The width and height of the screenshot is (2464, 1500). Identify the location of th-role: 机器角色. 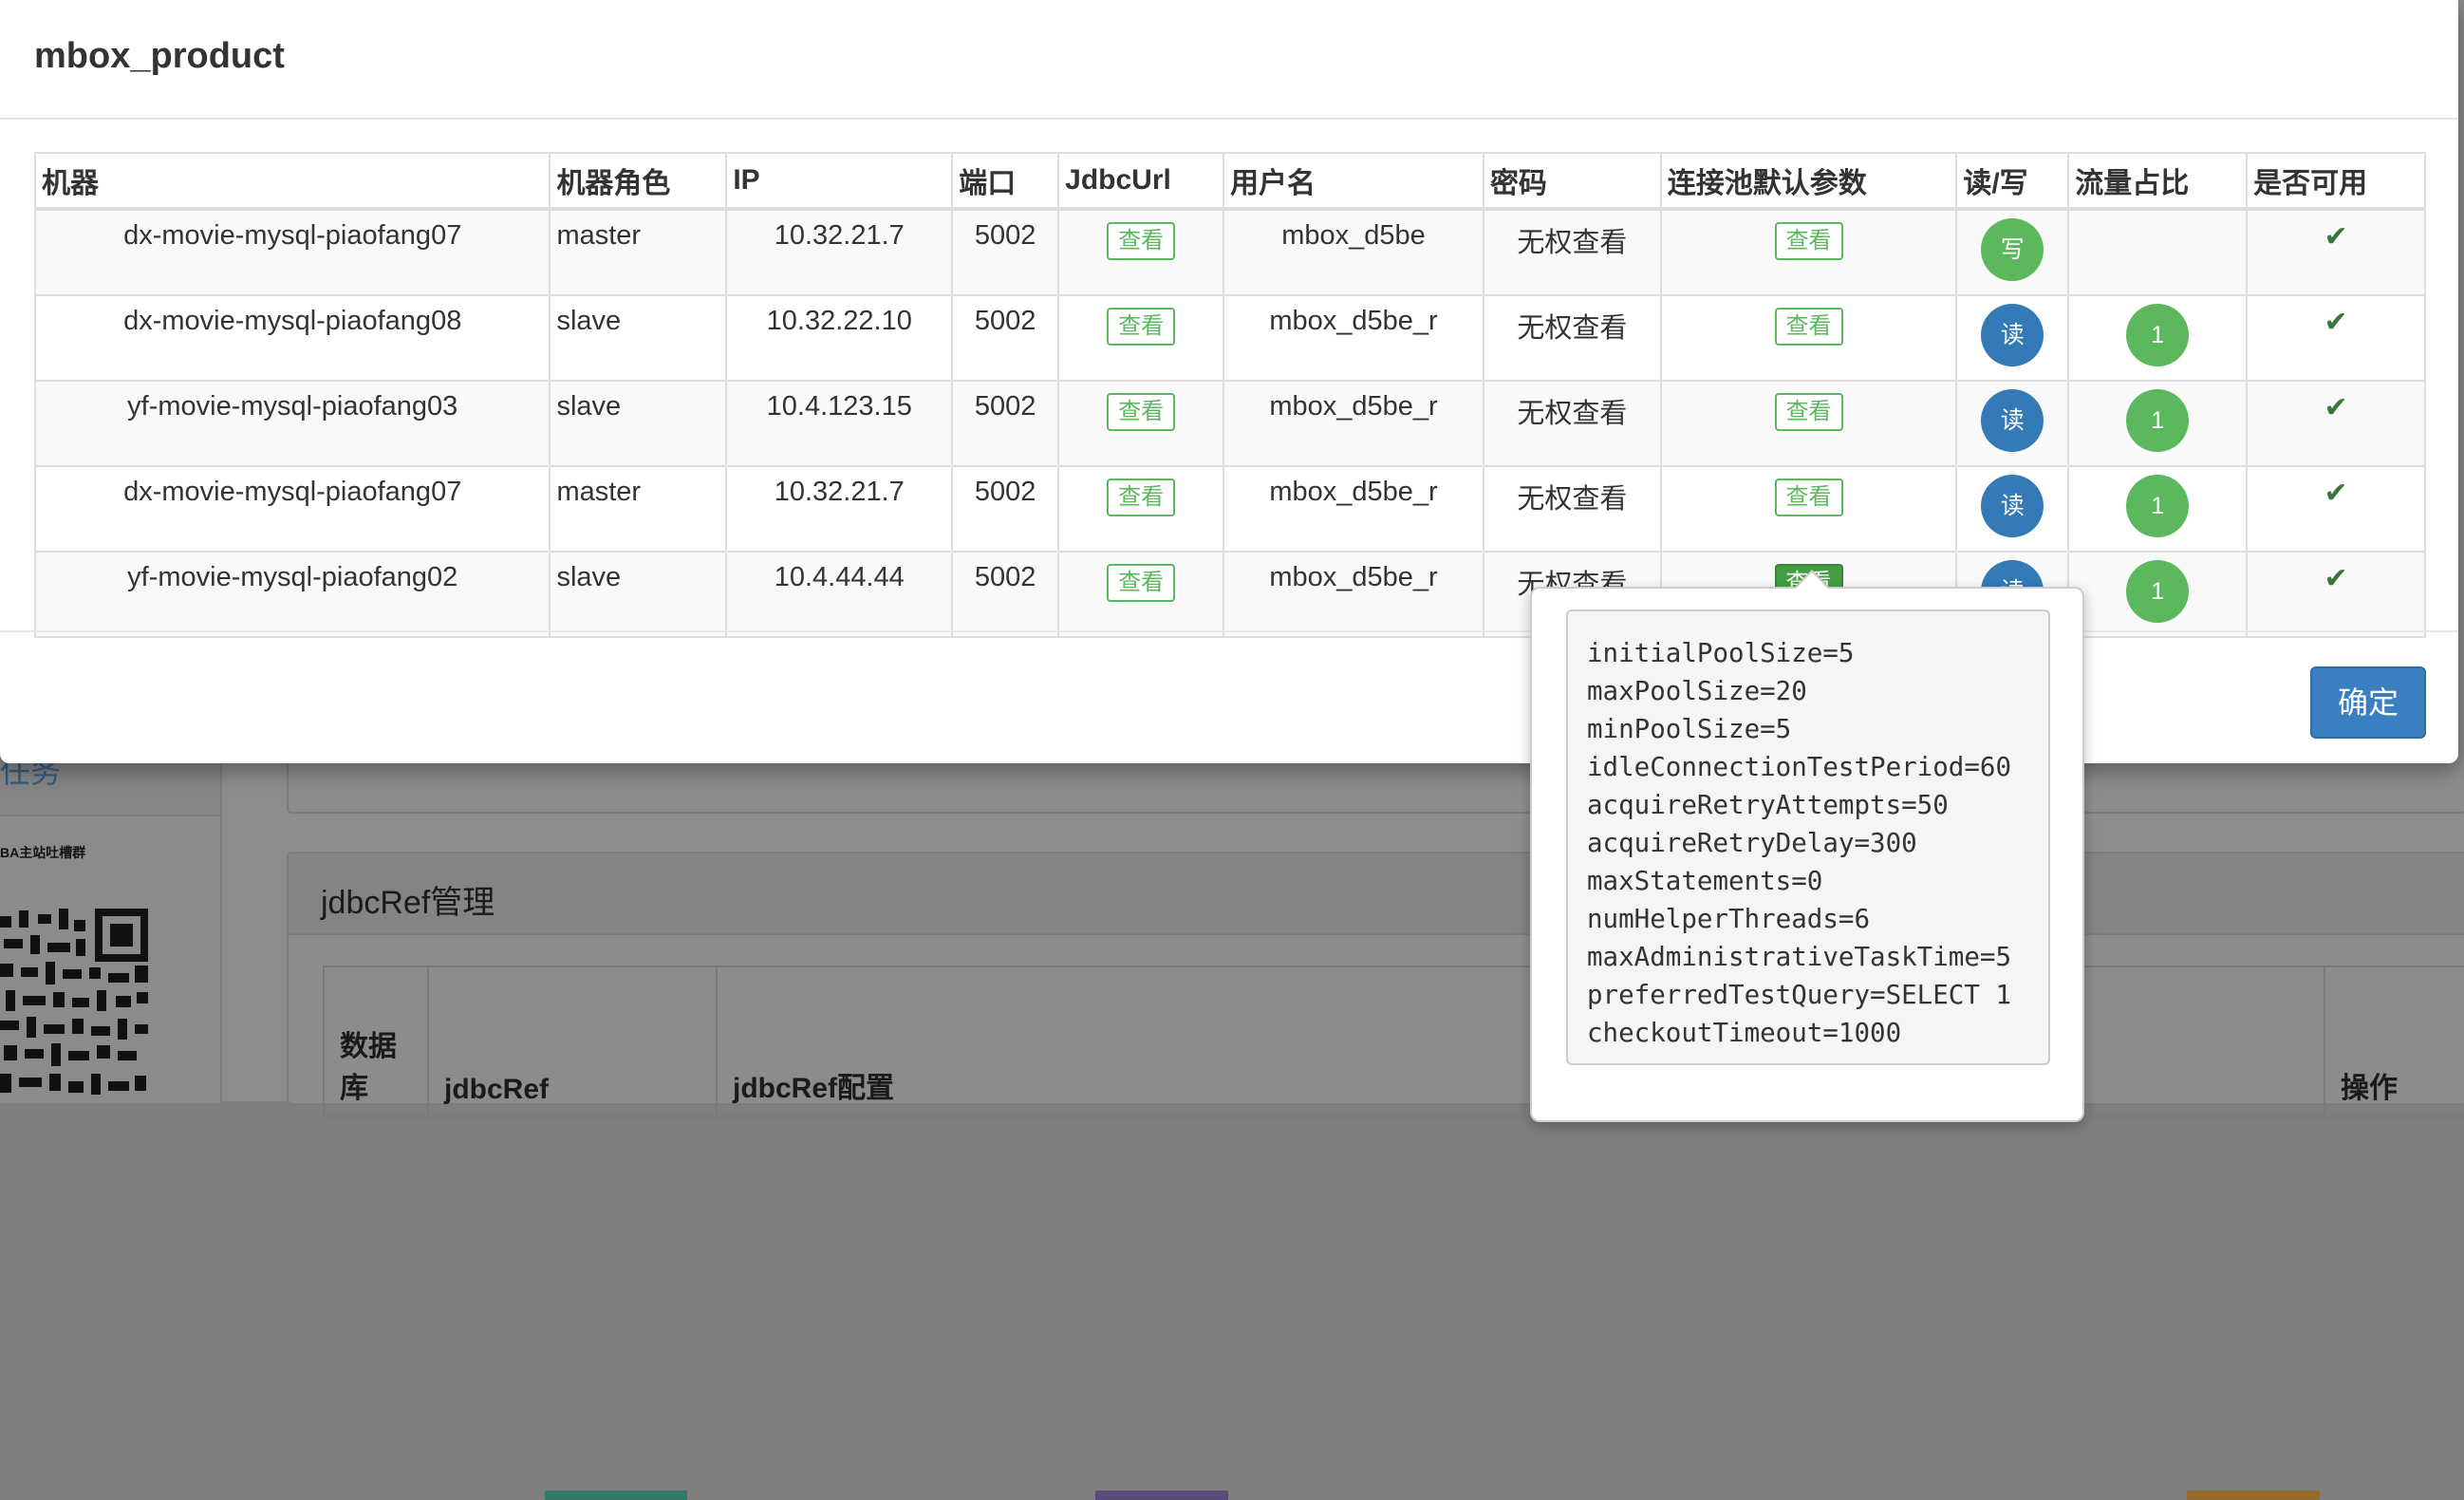
(638, 181).